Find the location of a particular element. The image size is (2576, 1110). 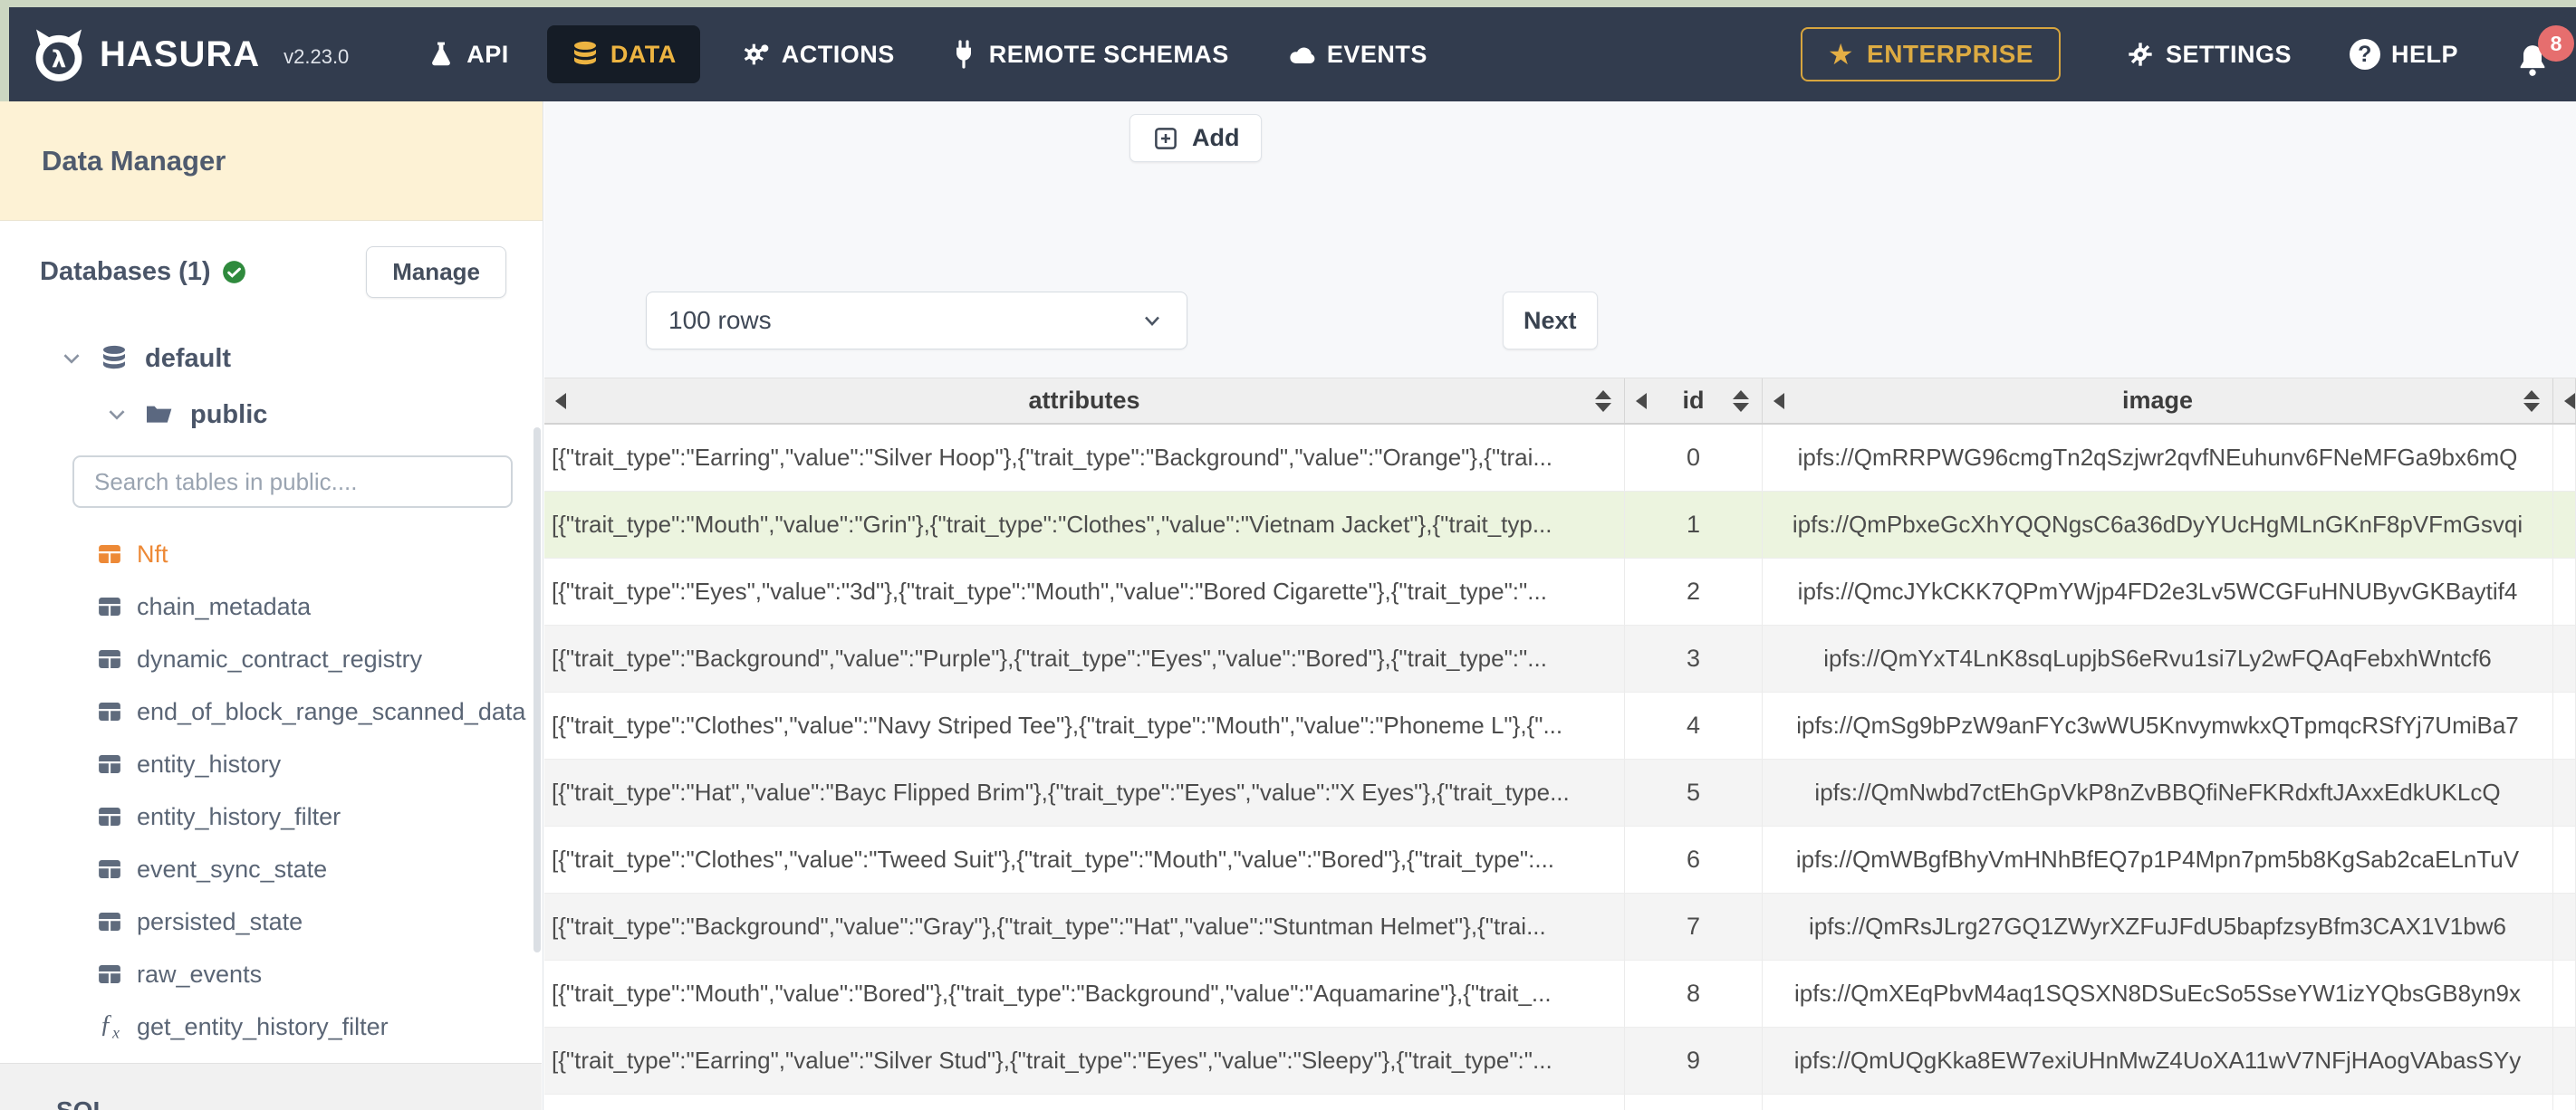

sidebar-item-table-event-sync-state: event_sync_state is located at coordinates (273, 869).